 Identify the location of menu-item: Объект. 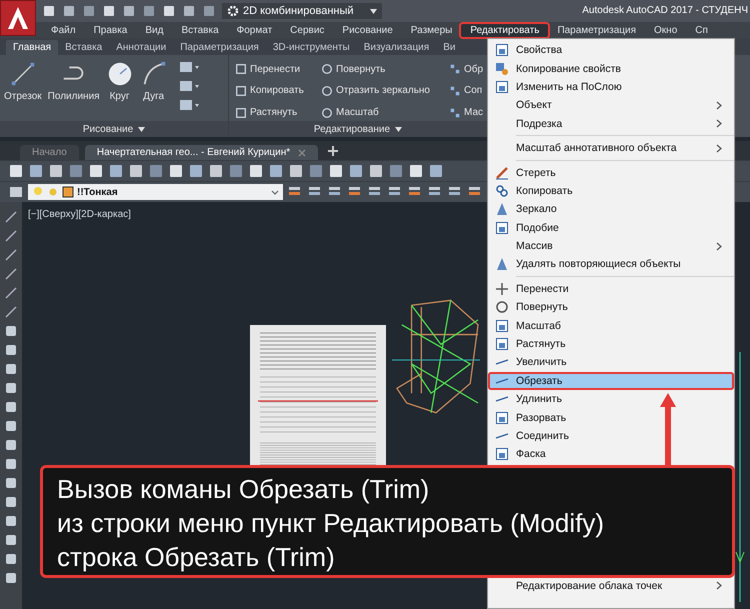
(611, 105).